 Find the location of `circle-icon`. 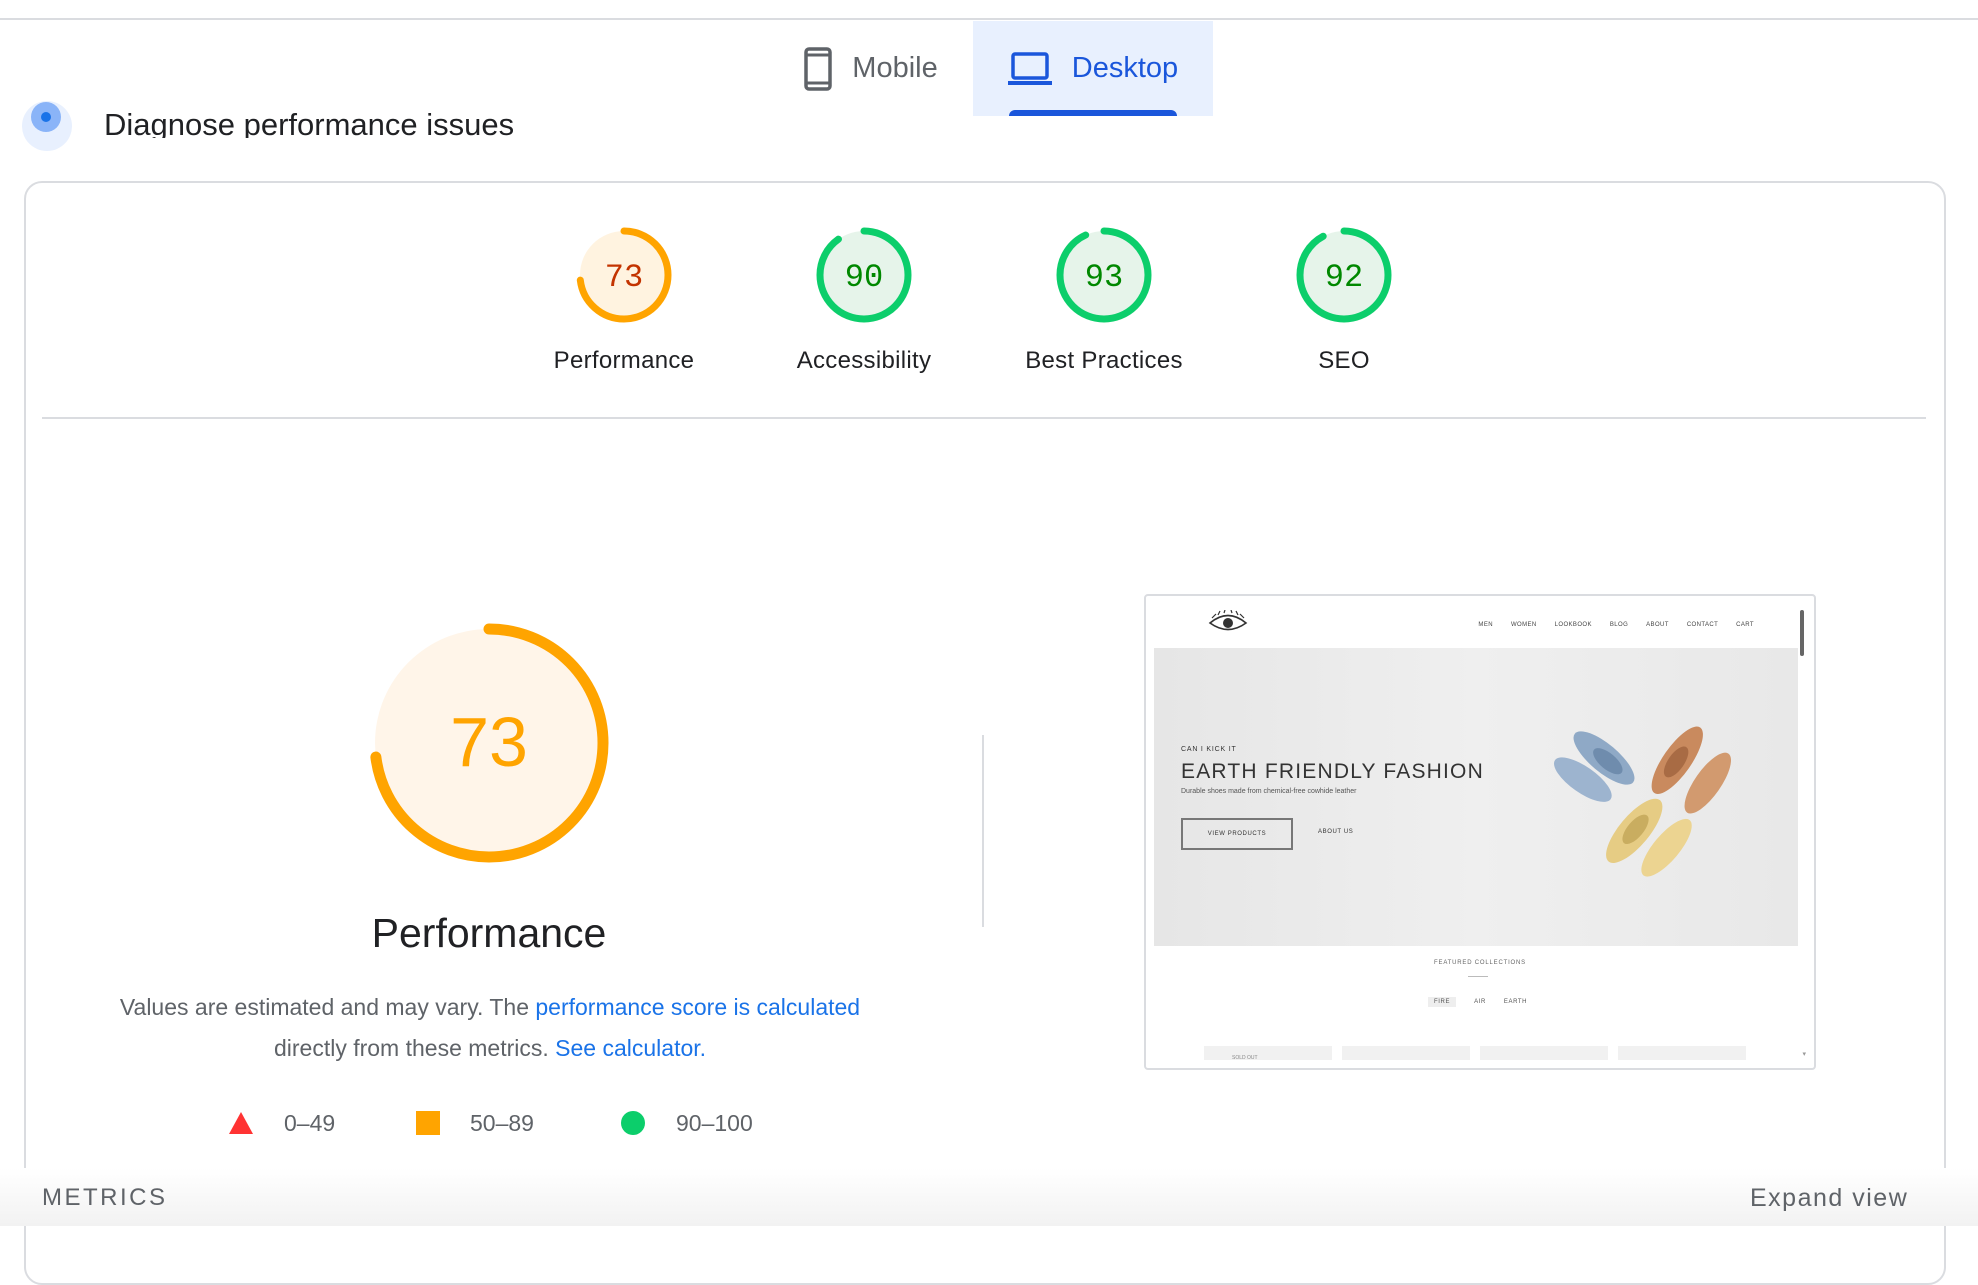

circle-icon is located at coordinates (633, 1123).